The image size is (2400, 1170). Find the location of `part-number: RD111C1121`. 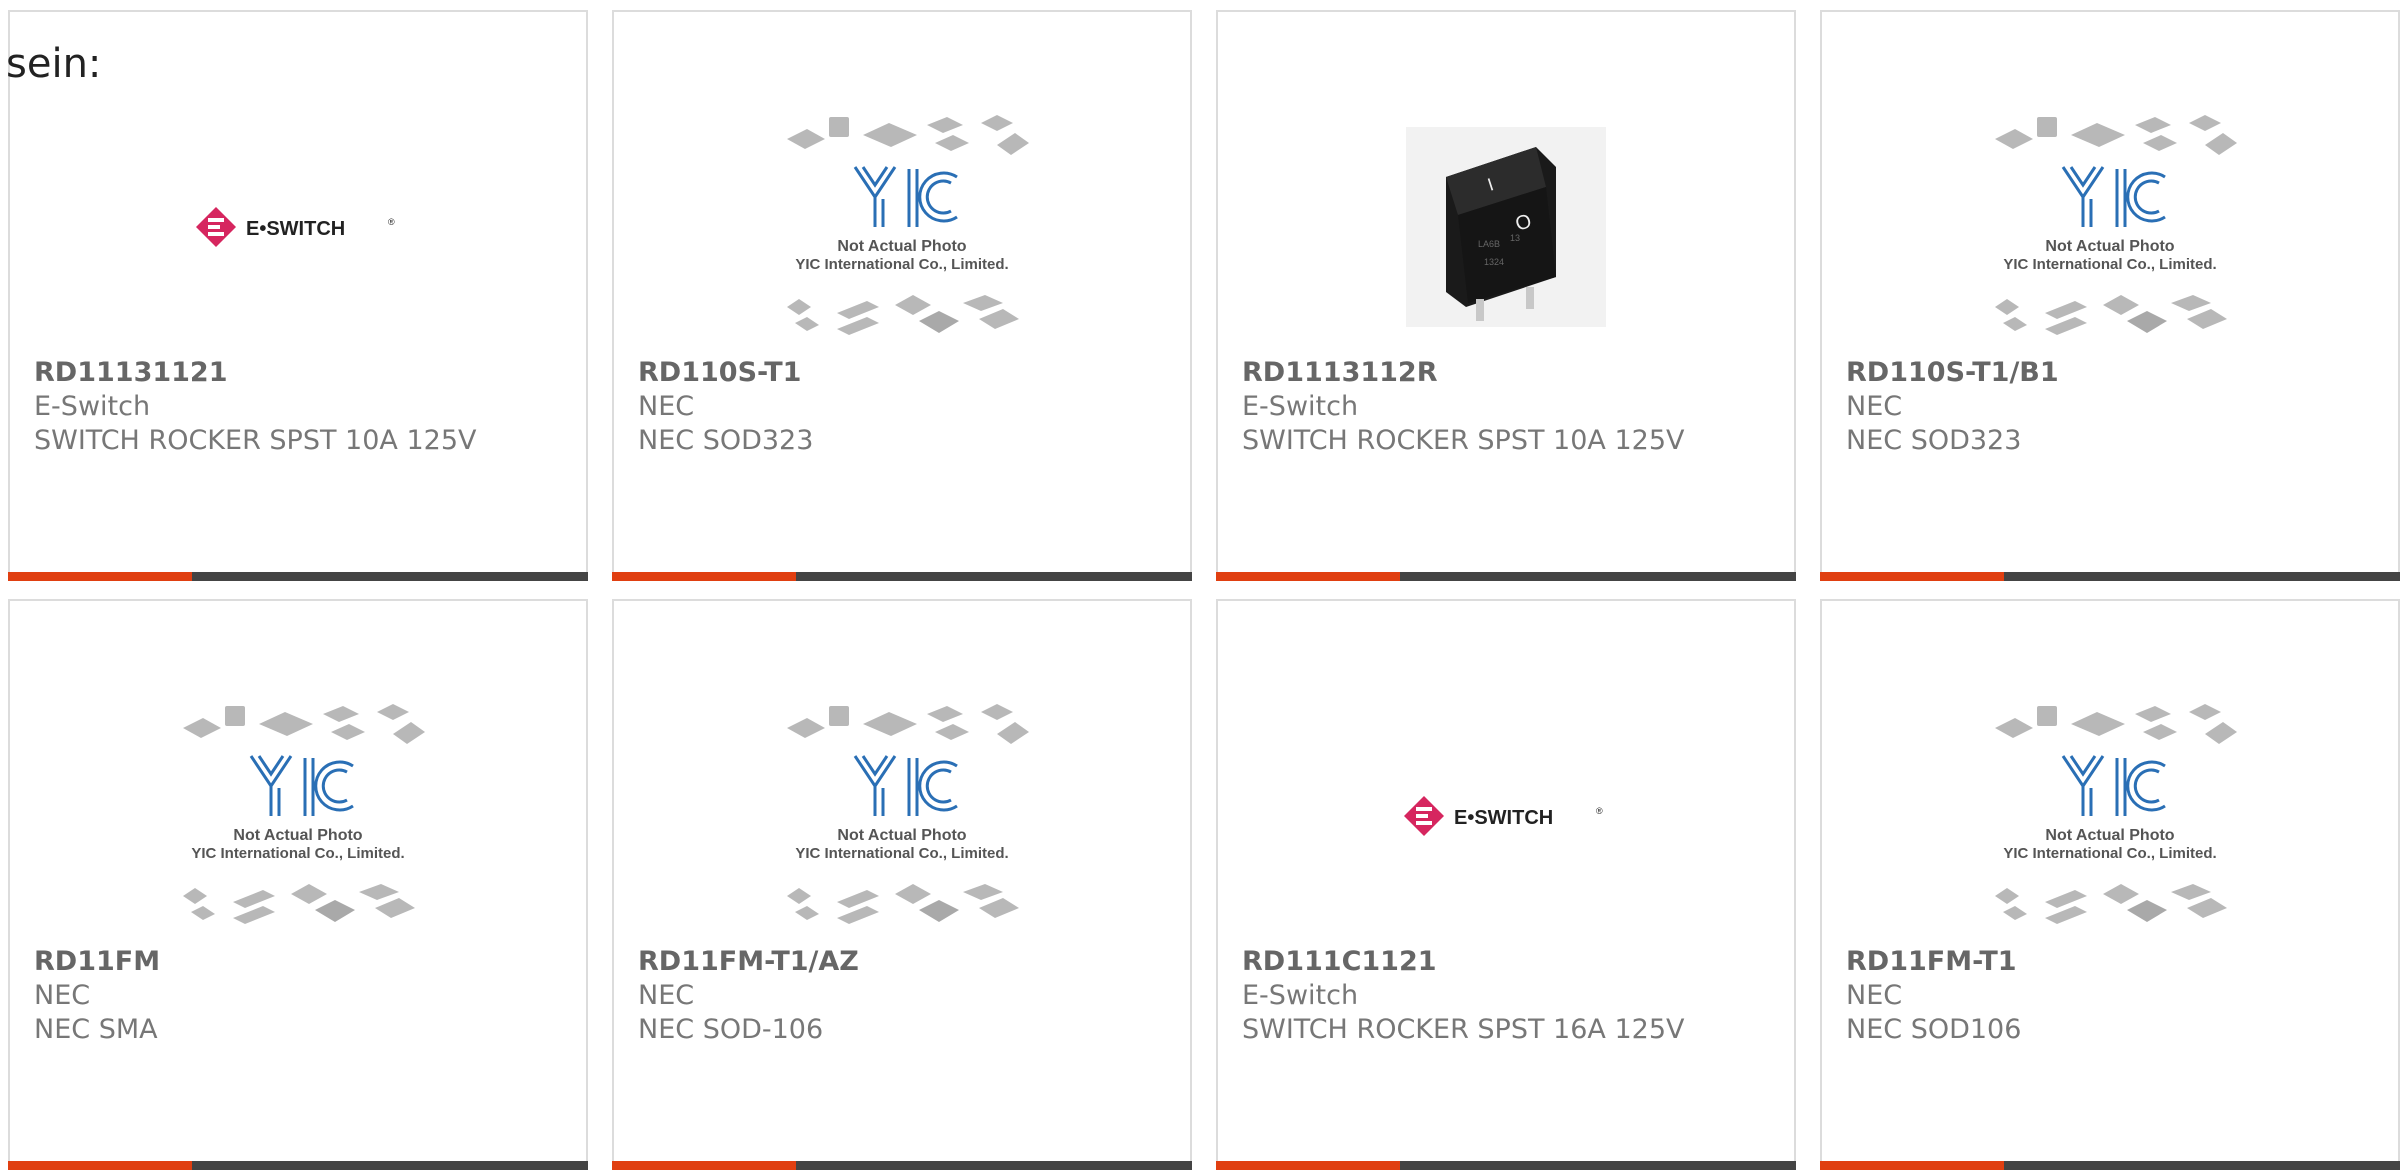

part-number: RD111C1121 is located at coordinates (1463, 962).